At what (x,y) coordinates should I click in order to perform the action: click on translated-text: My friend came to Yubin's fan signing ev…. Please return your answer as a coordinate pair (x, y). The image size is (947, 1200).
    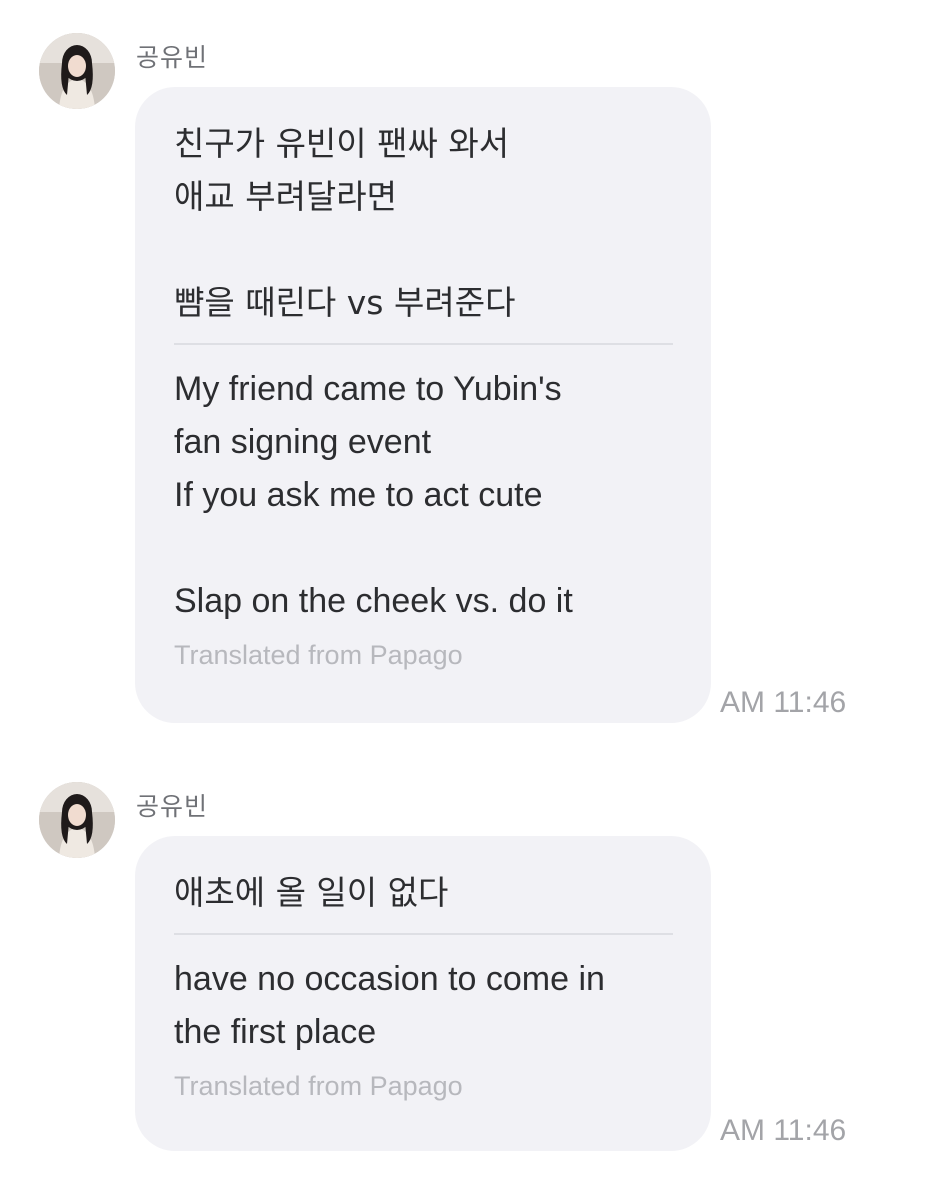
    Looking at the image, I should click on (373, 495).